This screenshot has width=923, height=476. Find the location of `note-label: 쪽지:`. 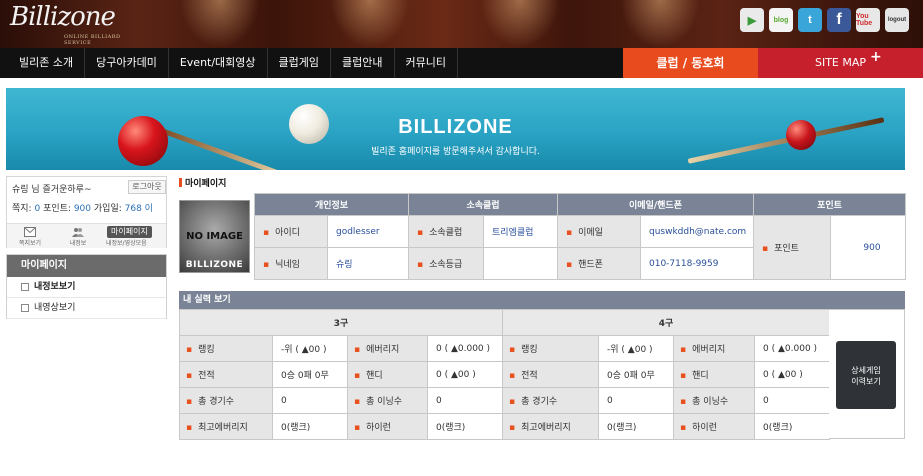

note-label: 쪽지: is located at coordinates (22, 209).